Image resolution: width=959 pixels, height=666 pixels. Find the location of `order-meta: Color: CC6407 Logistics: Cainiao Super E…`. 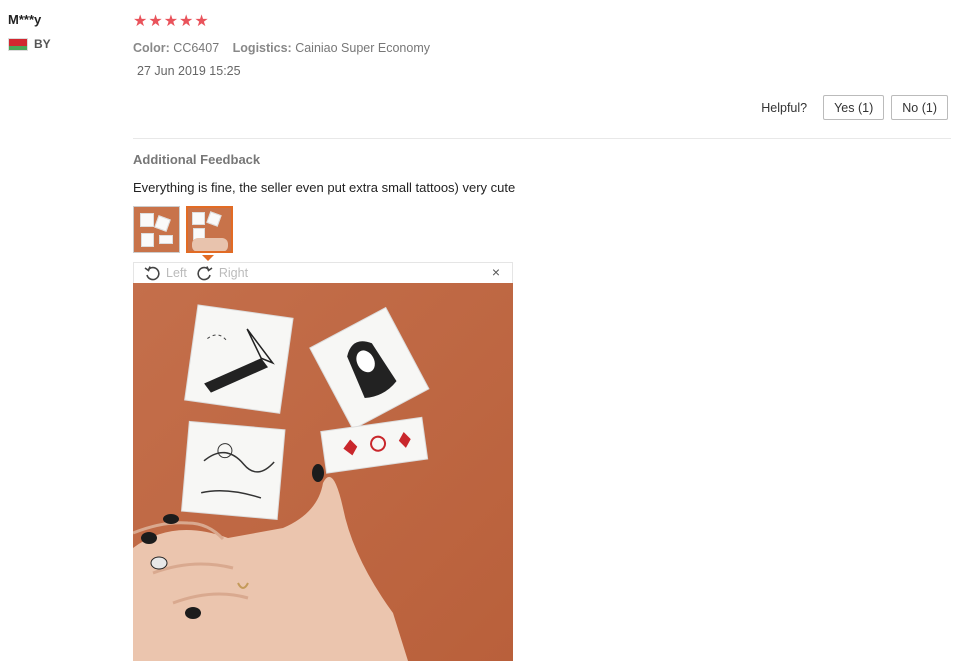

order-meta: Color: CC6407 Logistics: Cainiao Super E… is located at coordinates (542, 48).